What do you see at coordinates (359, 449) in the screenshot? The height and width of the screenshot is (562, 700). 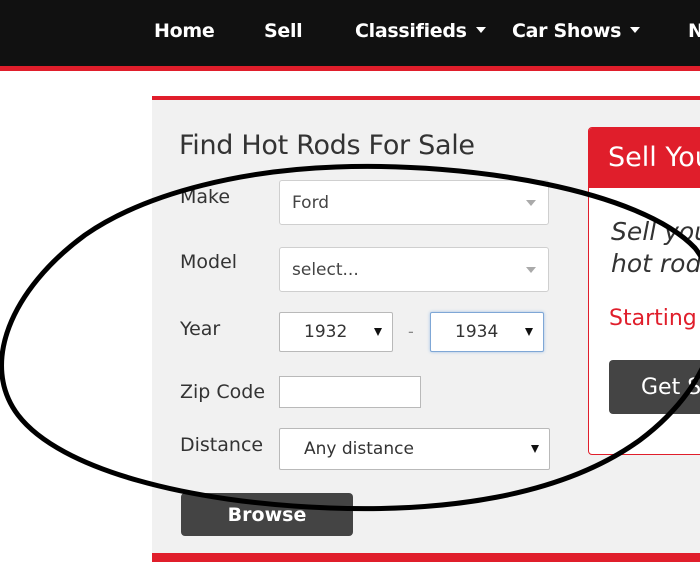 I see `distance-select-value: Any distance` at bounding box center [359, 449].